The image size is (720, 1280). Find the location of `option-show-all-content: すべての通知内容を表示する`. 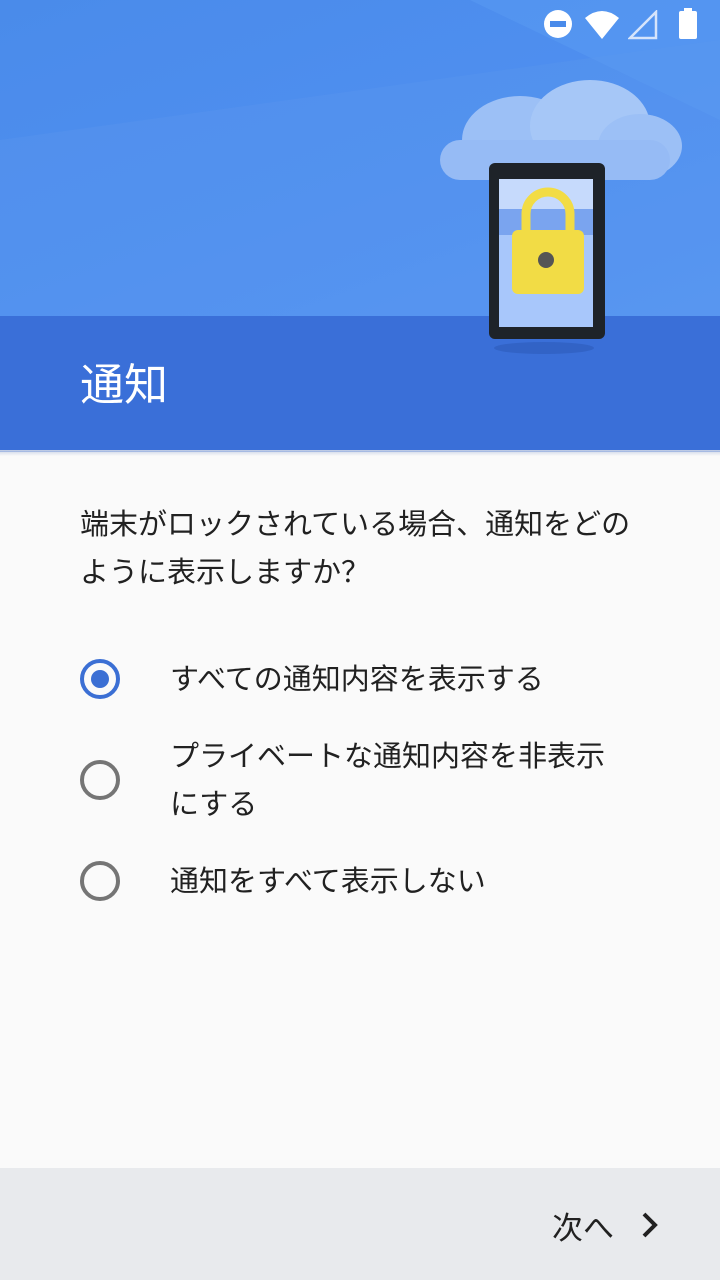

option-show-all-content: すべての通知内容を表示する is located at coordinates (360, 679).